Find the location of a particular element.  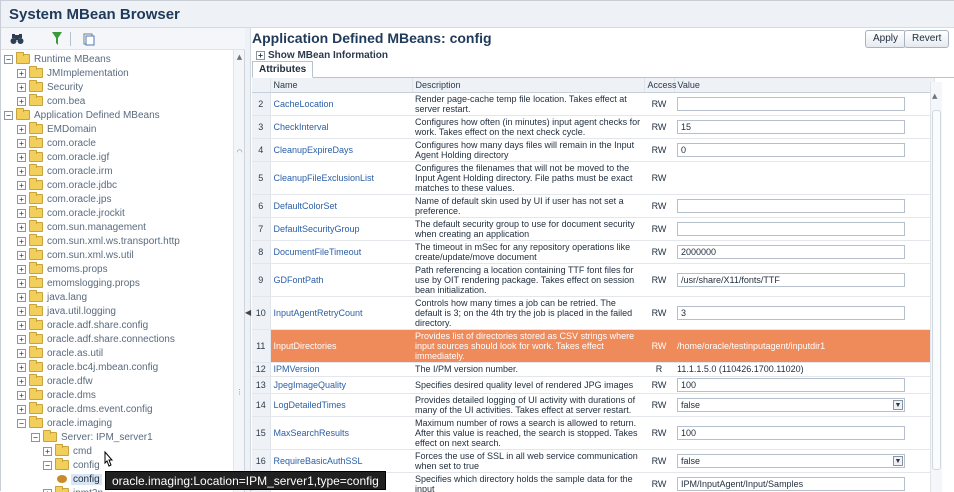

attribute-name-link: JpegImageQuality is located at coordinates (341, 384).